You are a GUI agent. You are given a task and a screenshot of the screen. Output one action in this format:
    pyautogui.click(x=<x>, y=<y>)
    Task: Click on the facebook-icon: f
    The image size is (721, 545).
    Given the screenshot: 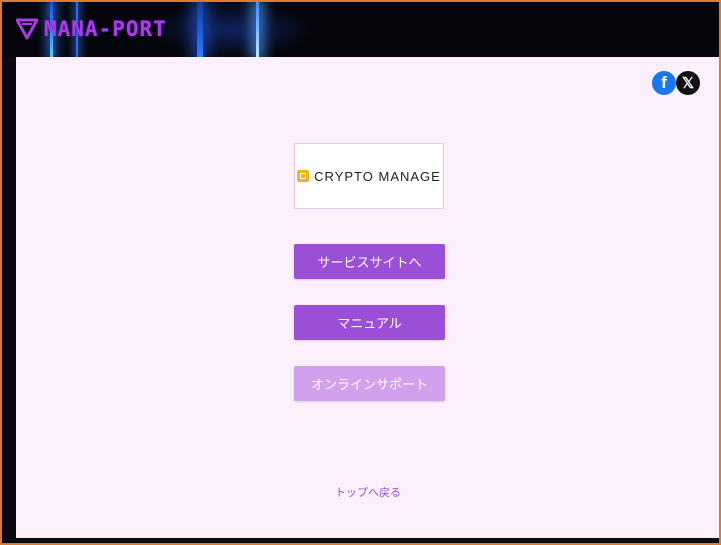 What is the action you would take?
    pyautogui.click(x=664, y=83)
    